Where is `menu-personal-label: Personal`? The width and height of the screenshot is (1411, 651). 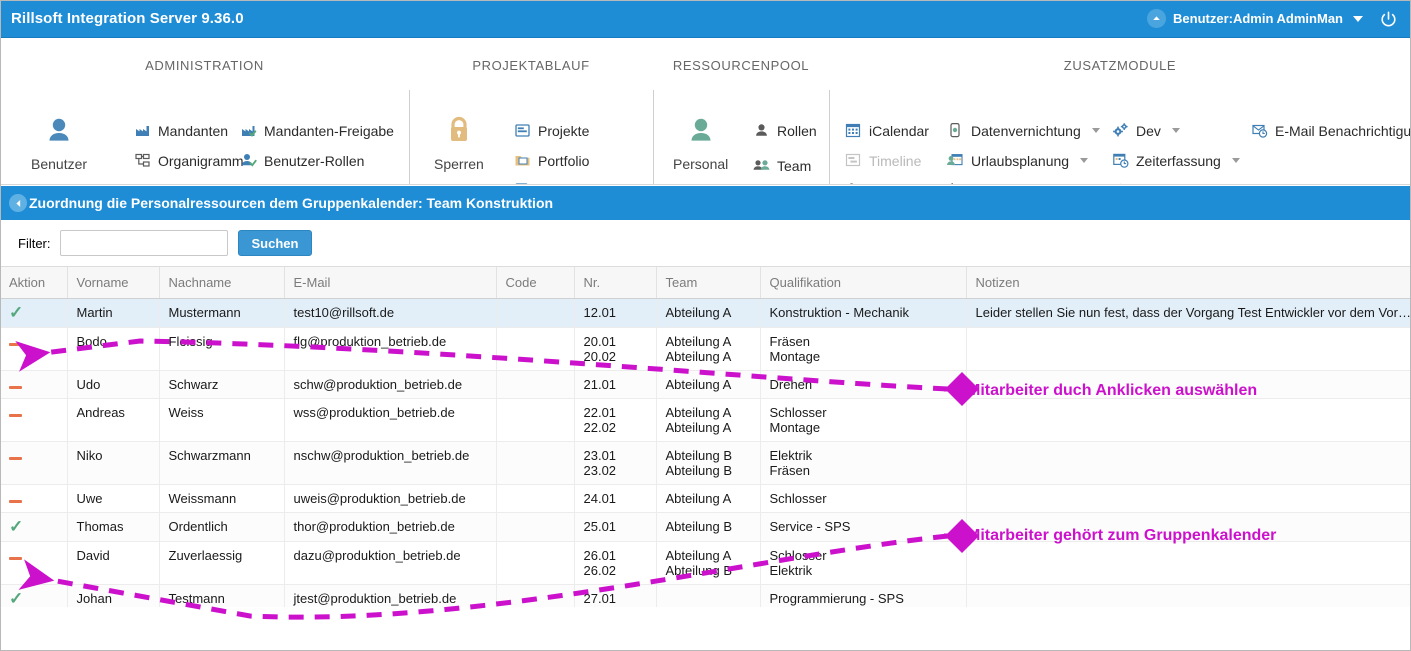 menu-personal-label: Personal is located at coordinates (701, 164).